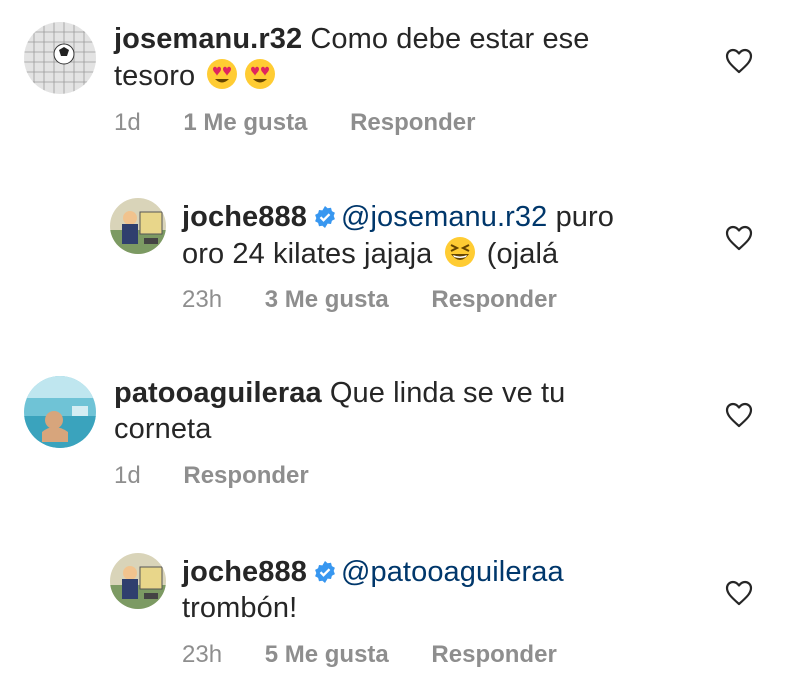  I want to click on comment-meta: 23h 3 Me gusta Responder, so click(387, 300).